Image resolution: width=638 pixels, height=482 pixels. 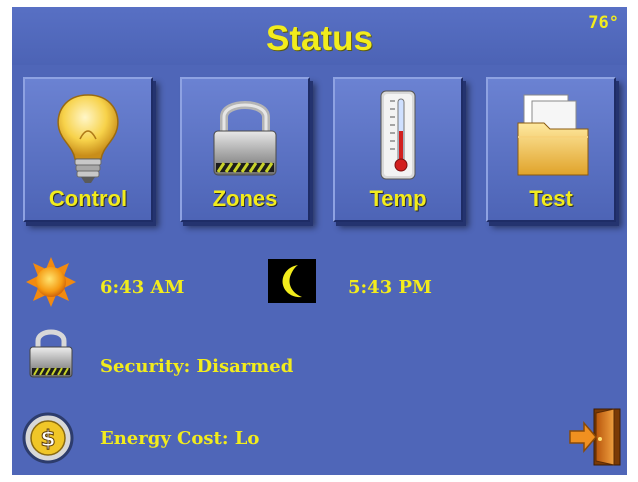 I want to click on dollar-coin-icon: $, so click(x=48, y=438).